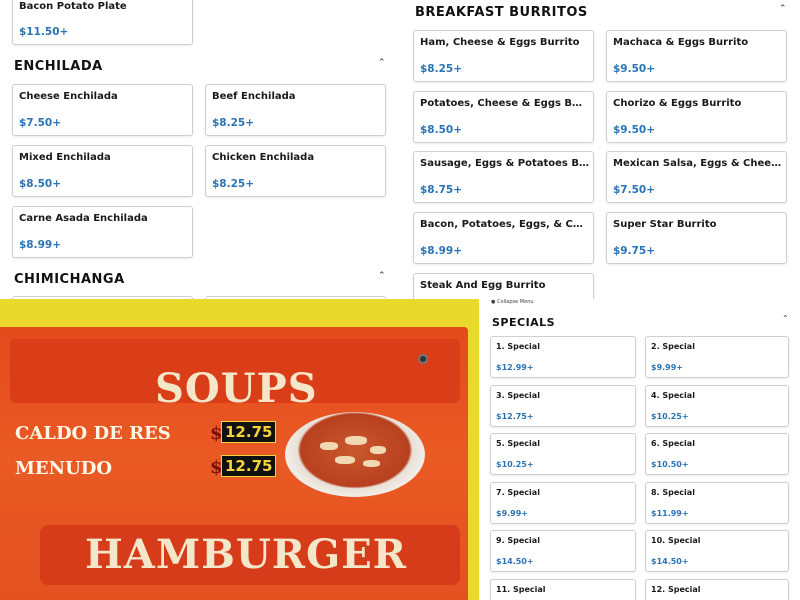 The image size is (800, 600). What do you see at coordinates (521, 589) in the screenshot?
I see `item-name: 11. Special` at bounding box center [521, 589].